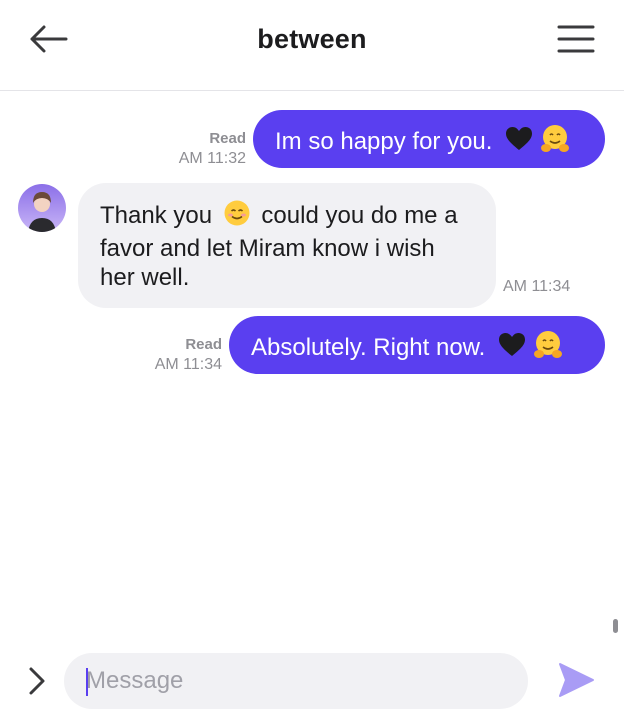 The height and width of the screenshot is (720, 624). What do you see at coordinates (156, 215) in the screenshot?
I see `message-text-line: Thank you` at bounding box center [156, 215].